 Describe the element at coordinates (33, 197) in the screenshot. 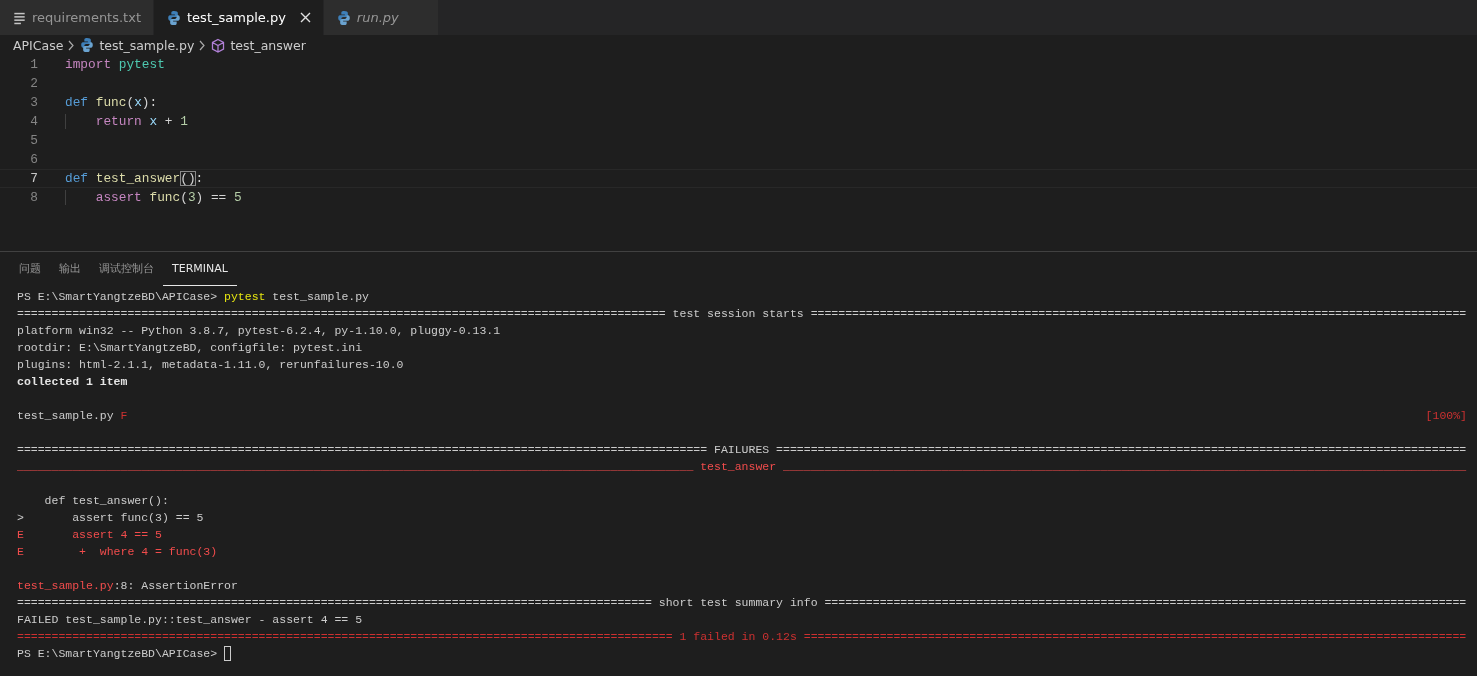

I see `line-number: 8` at that location.